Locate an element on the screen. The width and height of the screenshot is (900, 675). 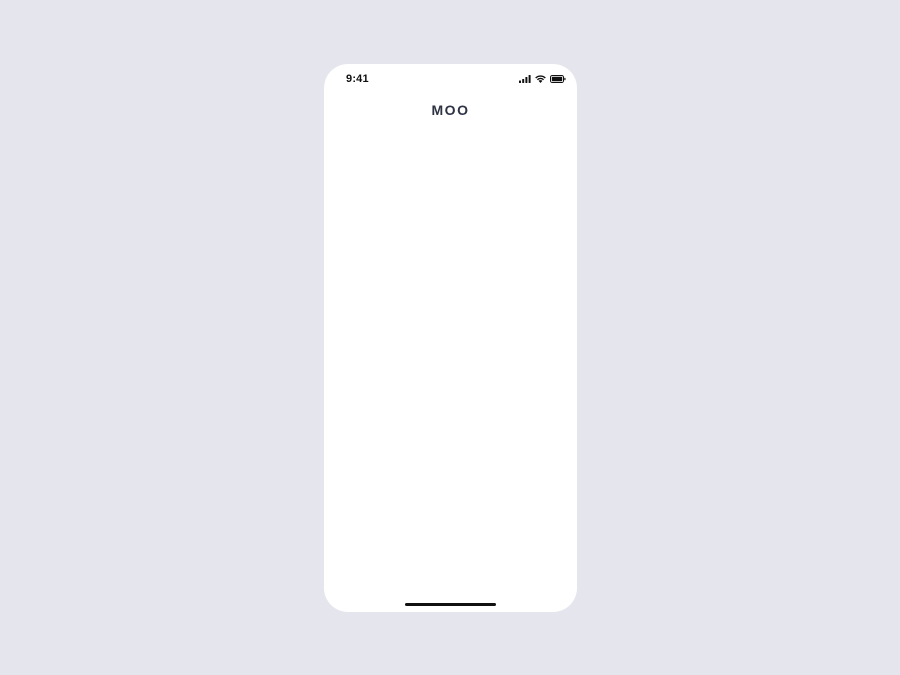
app-title: MOO is located at coordinates (450, 110).